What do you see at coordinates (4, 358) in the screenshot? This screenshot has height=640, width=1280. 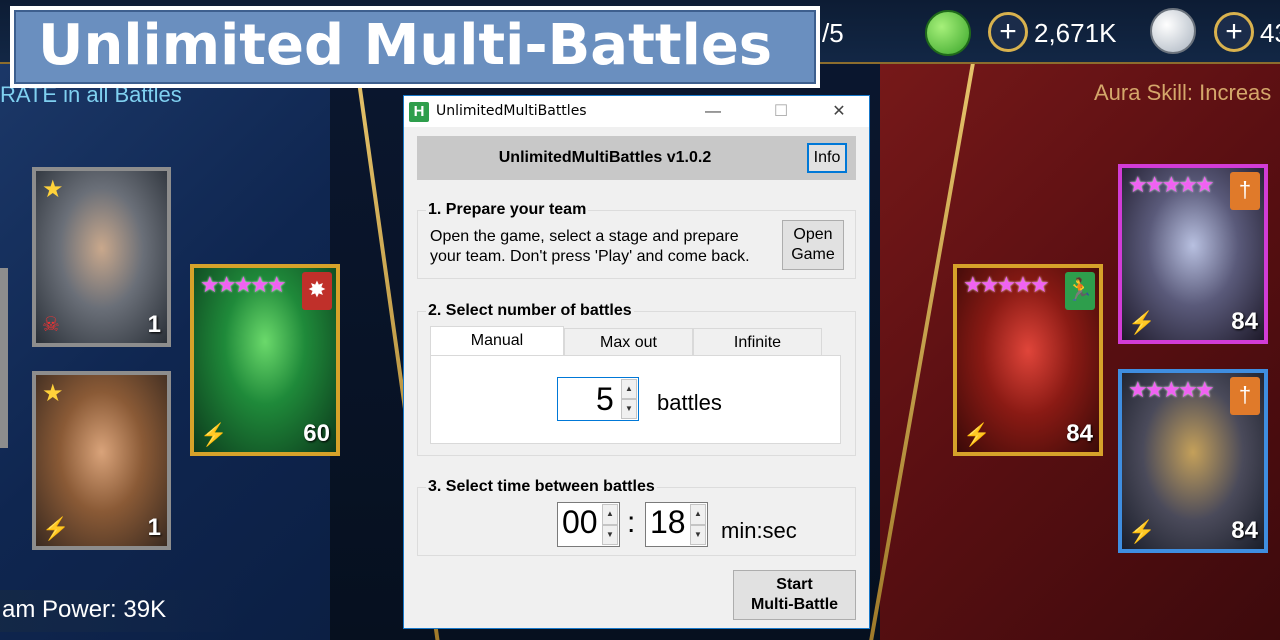 I see `hero-card-partial` at bounding box center [4, 358].